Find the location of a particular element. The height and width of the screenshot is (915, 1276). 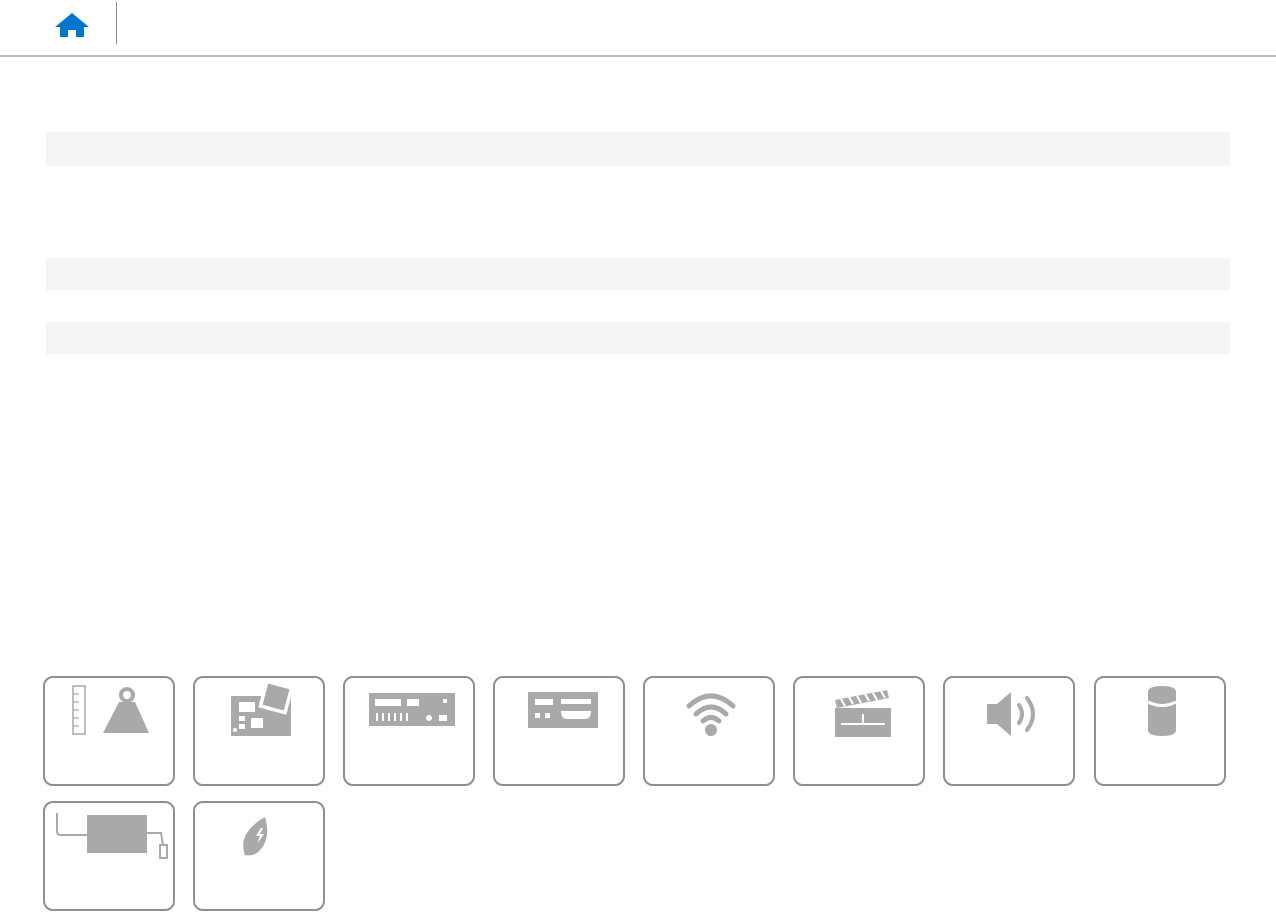

tile-dimensions-weight is located at coordinates (109, 731).